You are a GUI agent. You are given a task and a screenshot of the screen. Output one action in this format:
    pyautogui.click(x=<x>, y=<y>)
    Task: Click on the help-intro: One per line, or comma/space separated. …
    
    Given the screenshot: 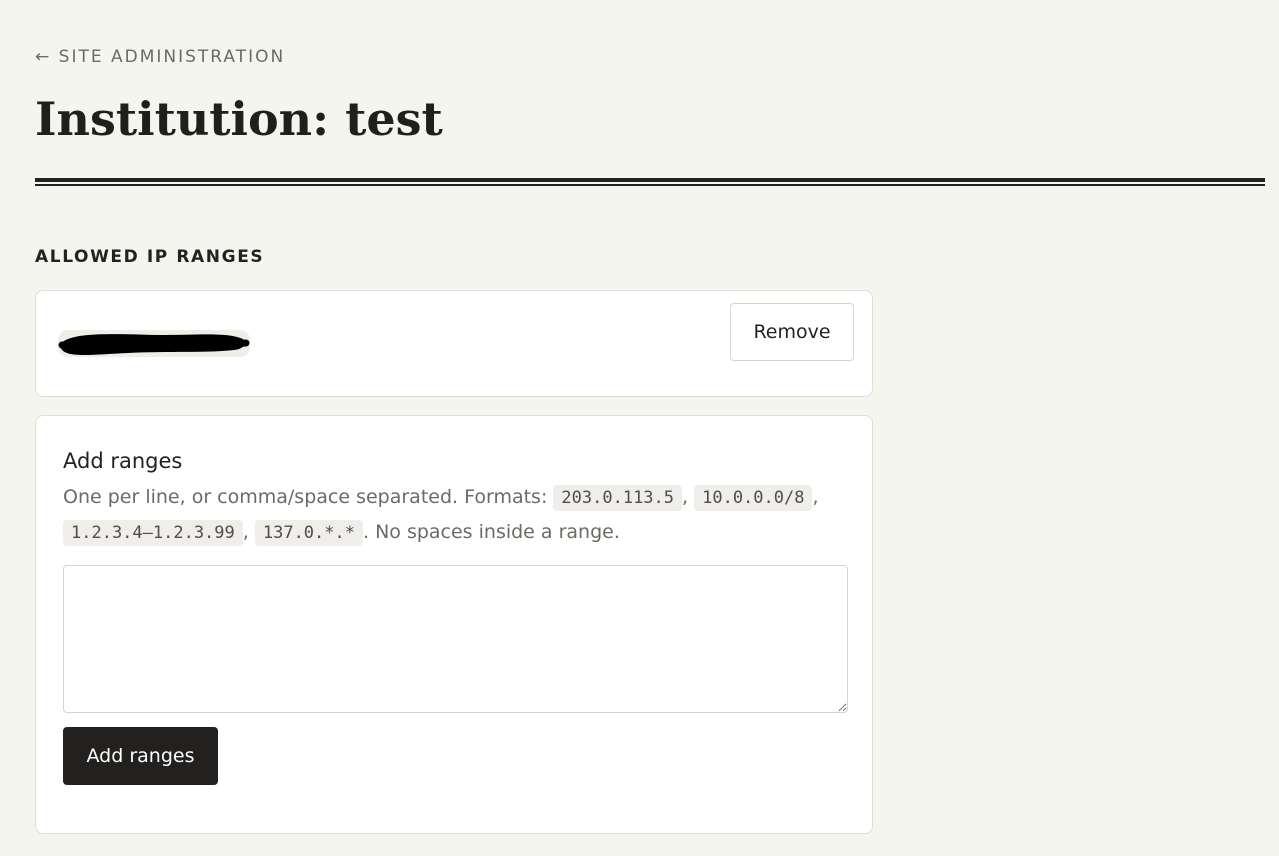 What is the action you would take?
    pyautogui.click(x=305, y=497)
    